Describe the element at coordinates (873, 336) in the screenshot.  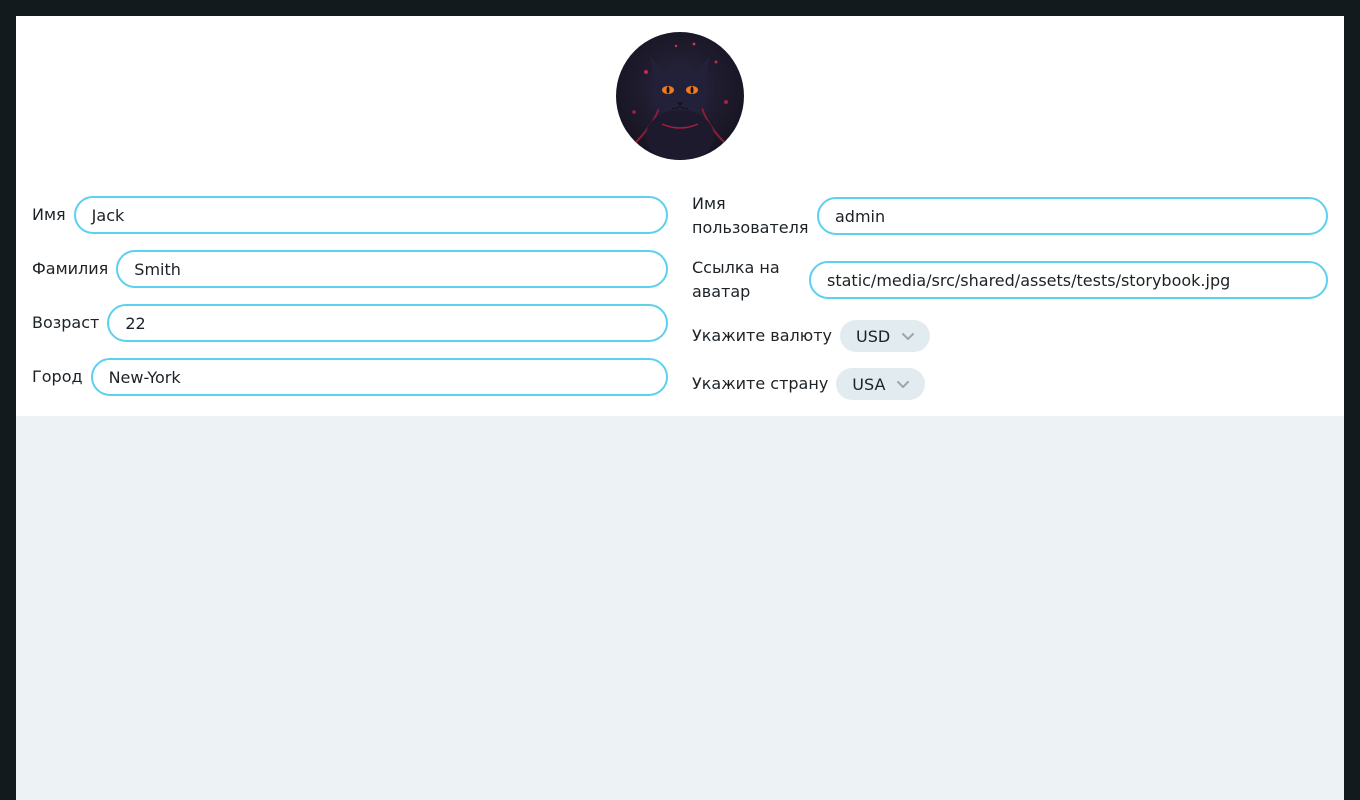
I see `currency-value: USD` at that location.